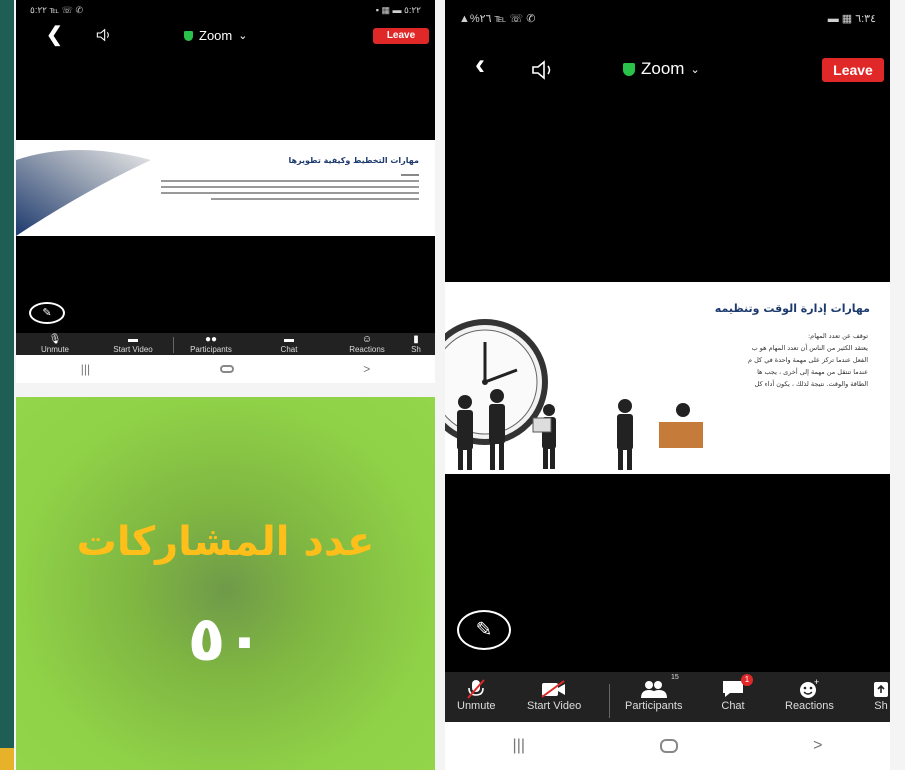  Describe the element at coordinates (83, 193) in the screenshot. I see `slide-decoration` at that location.